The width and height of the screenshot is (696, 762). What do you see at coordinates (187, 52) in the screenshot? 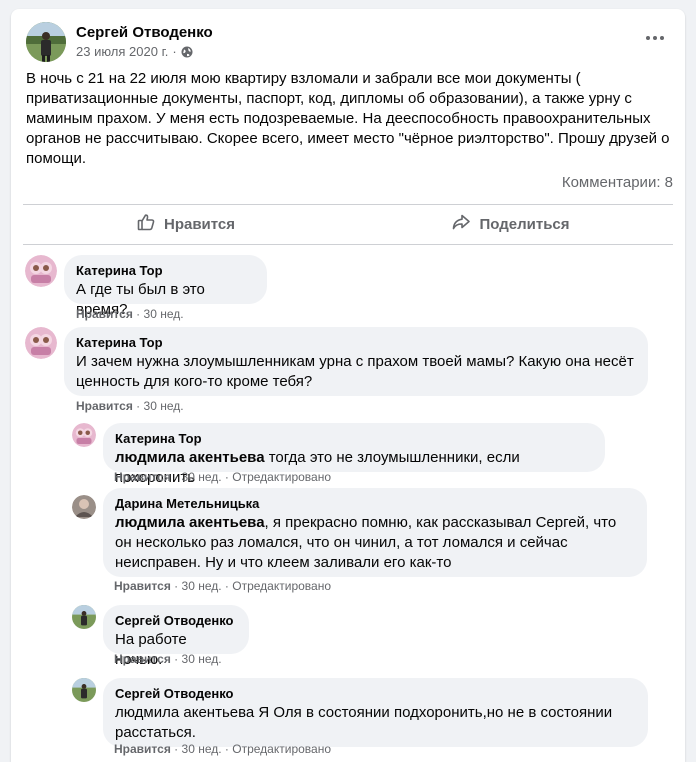
I see `globe-icon` at bounding box center [187, 52].